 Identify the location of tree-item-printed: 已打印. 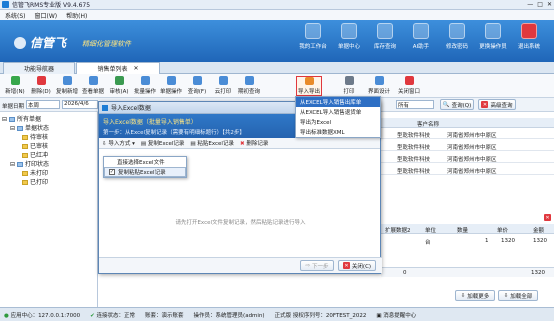
(48, 182).